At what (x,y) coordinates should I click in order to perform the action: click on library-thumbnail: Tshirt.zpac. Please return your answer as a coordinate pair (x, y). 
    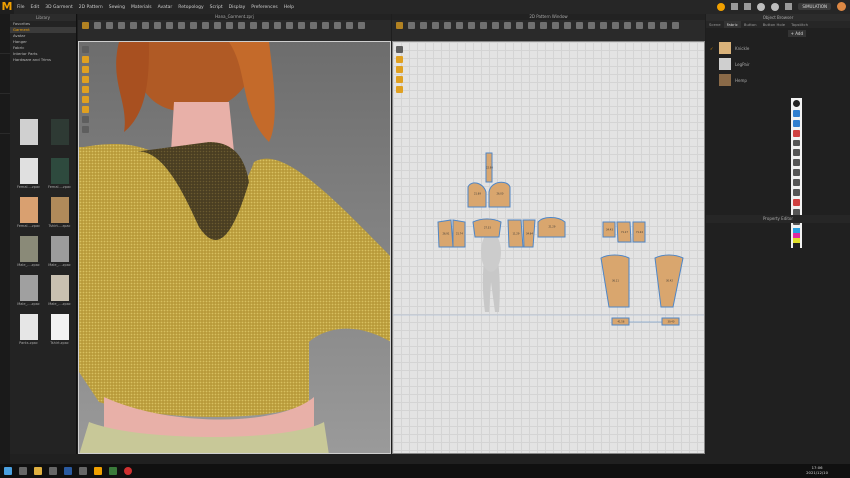
    Looking at the image, I should click on (59, 331).